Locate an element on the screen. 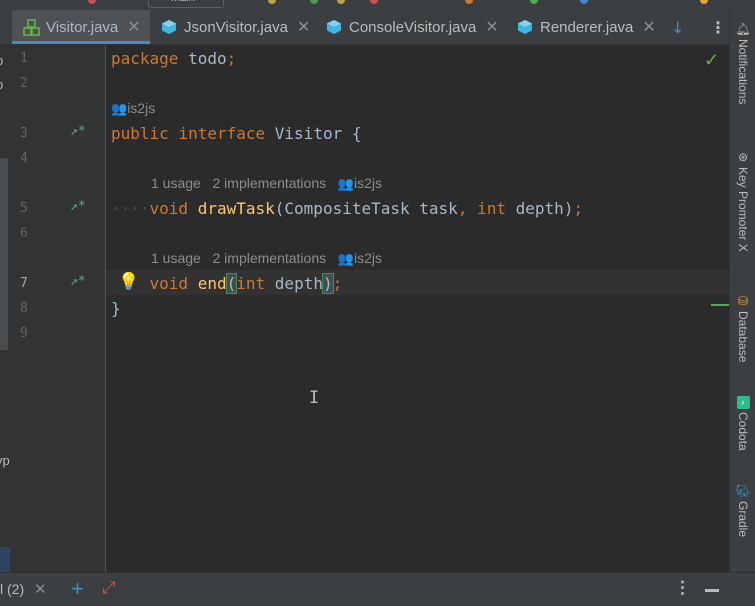  panel-selection is located at coordinates (5, 559).